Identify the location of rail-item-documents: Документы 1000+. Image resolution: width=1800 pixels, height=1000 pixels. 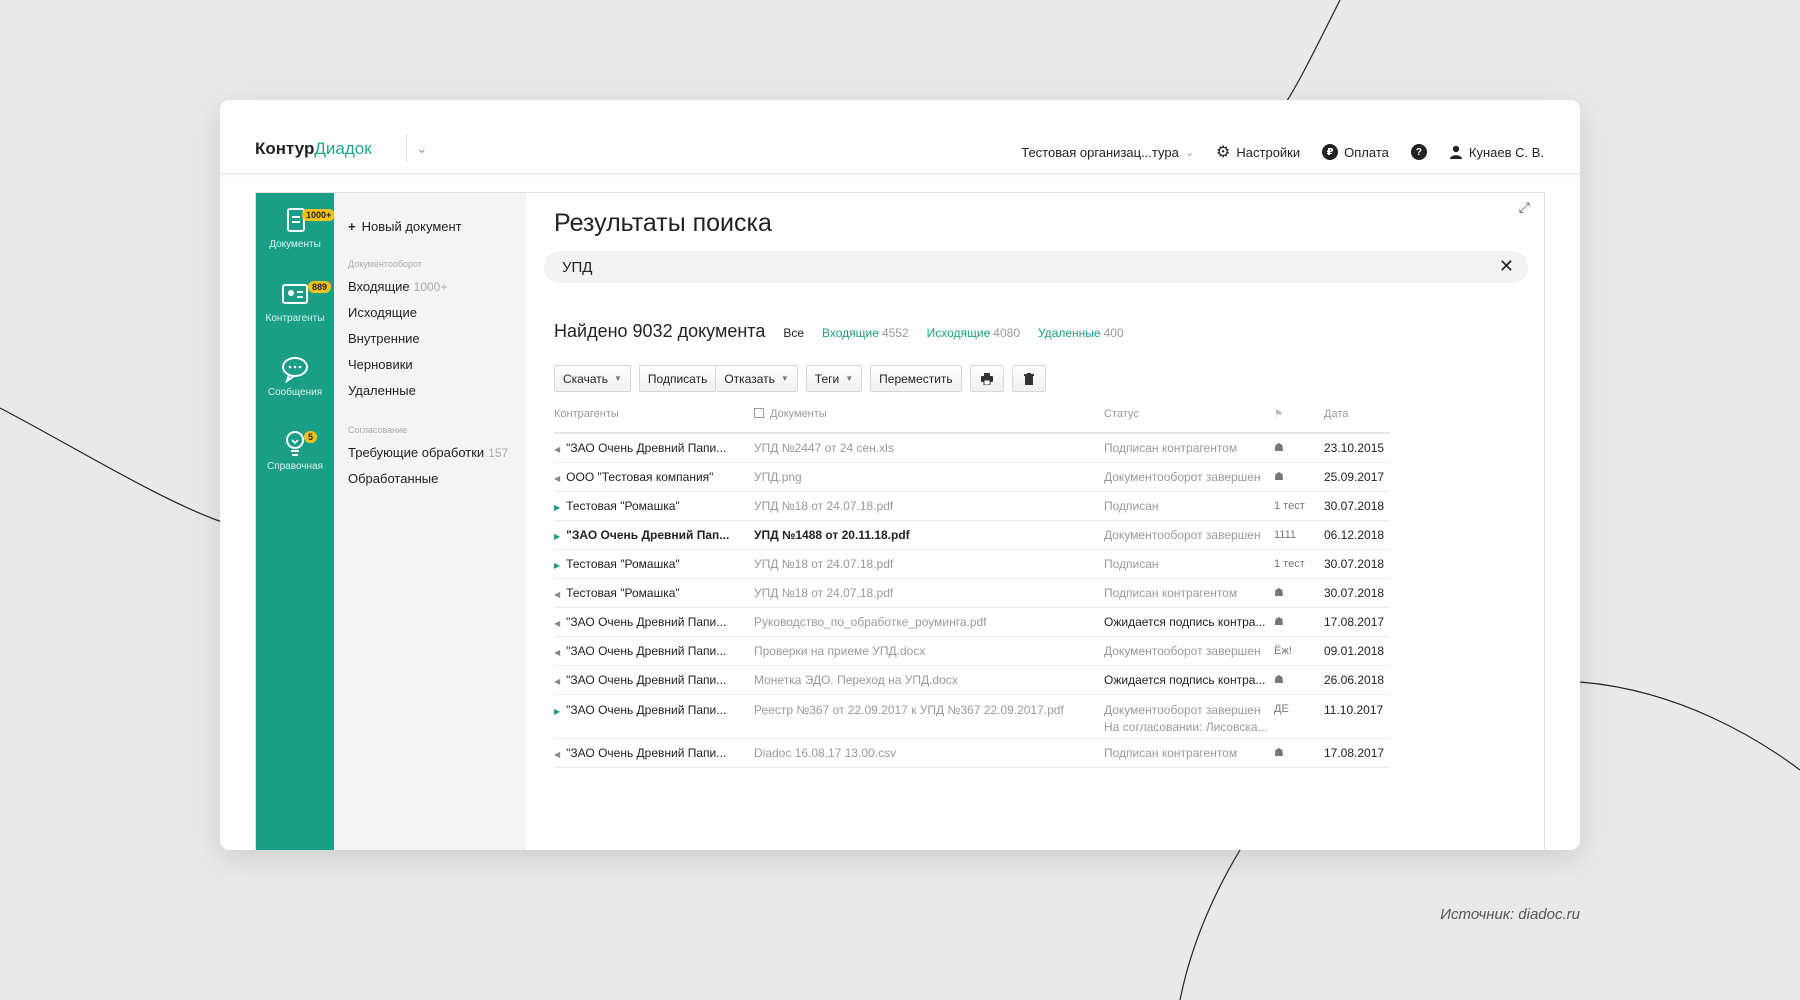
(296, 228).